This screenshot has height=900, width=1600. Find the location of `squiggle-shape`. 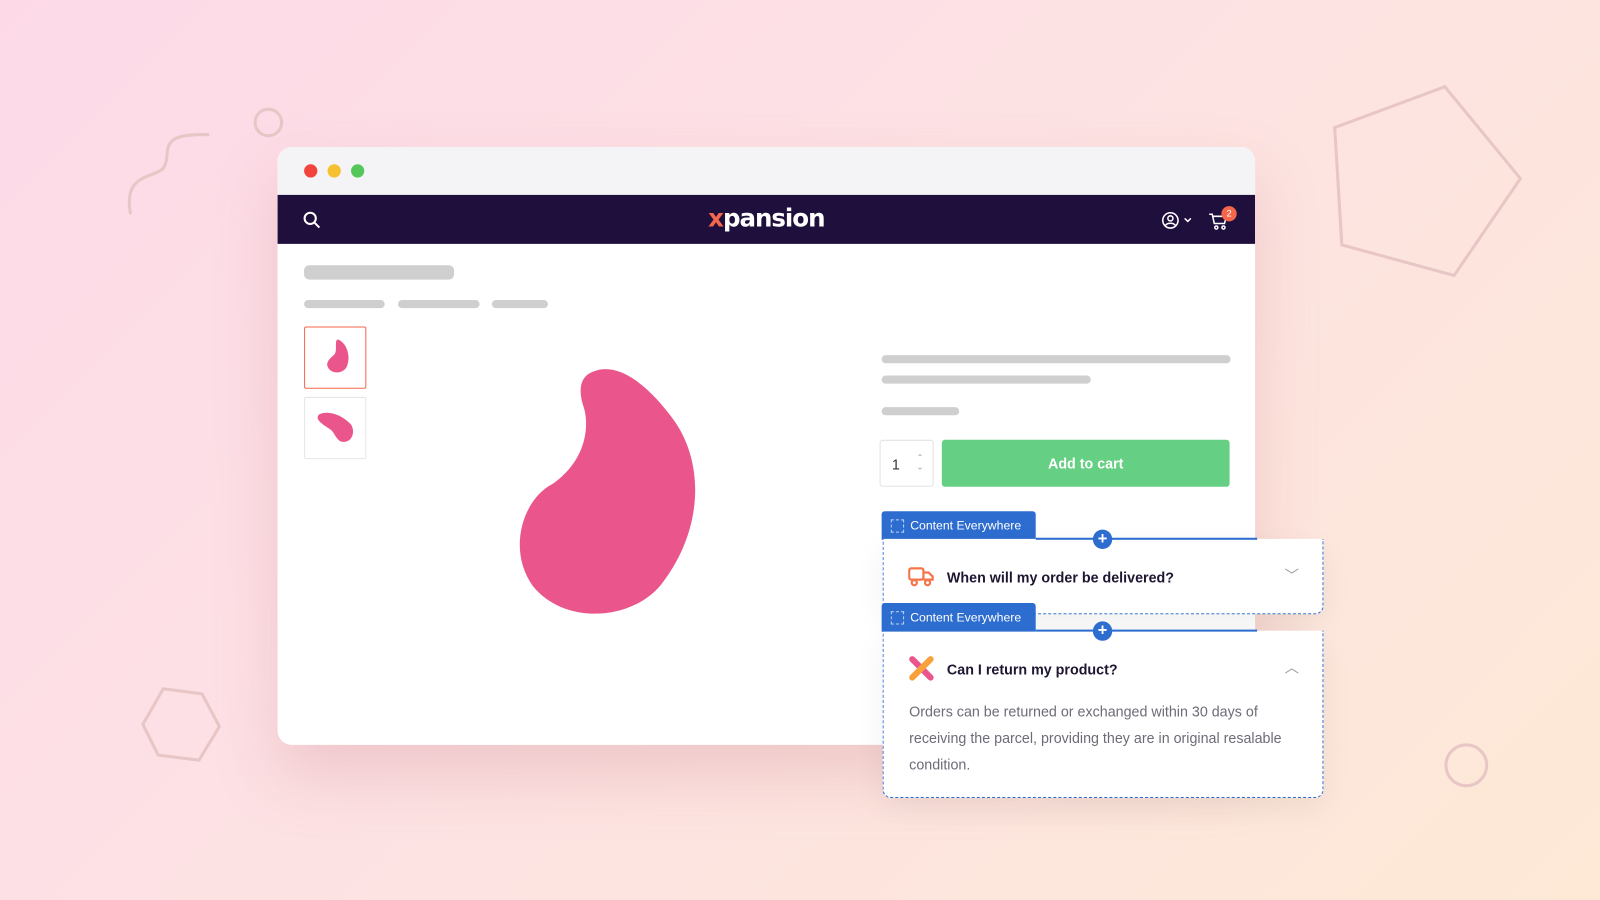

squiggle-shape is located at coordinates (168, 174).